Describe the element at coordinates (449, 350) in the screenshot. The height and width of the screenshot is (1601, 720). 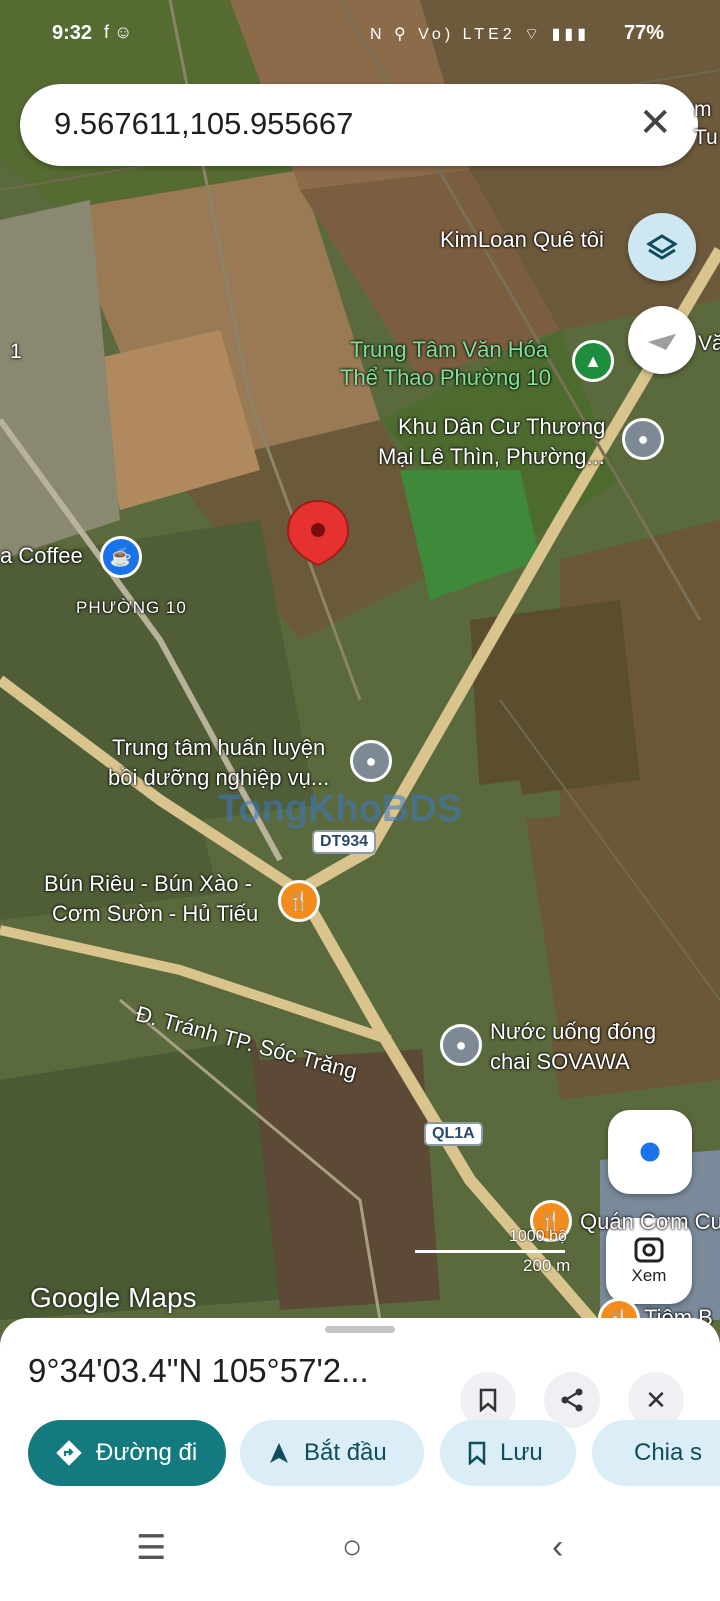
I see `map-label-trungtam-1: Trung Tâm Văn Hóa` at that location.